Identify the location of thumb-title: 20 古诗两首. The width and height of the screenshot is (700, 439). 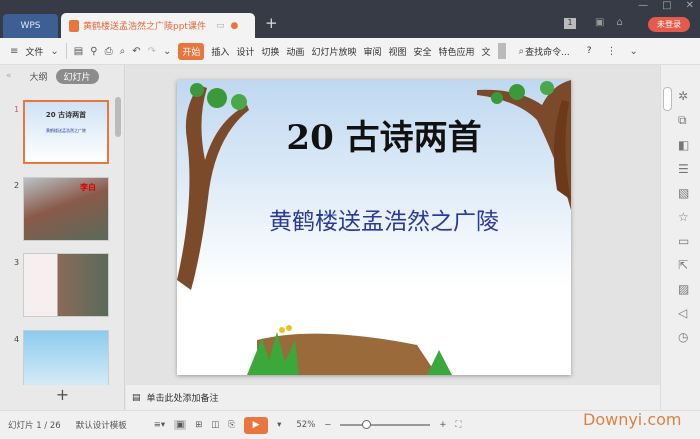
(66, 115).